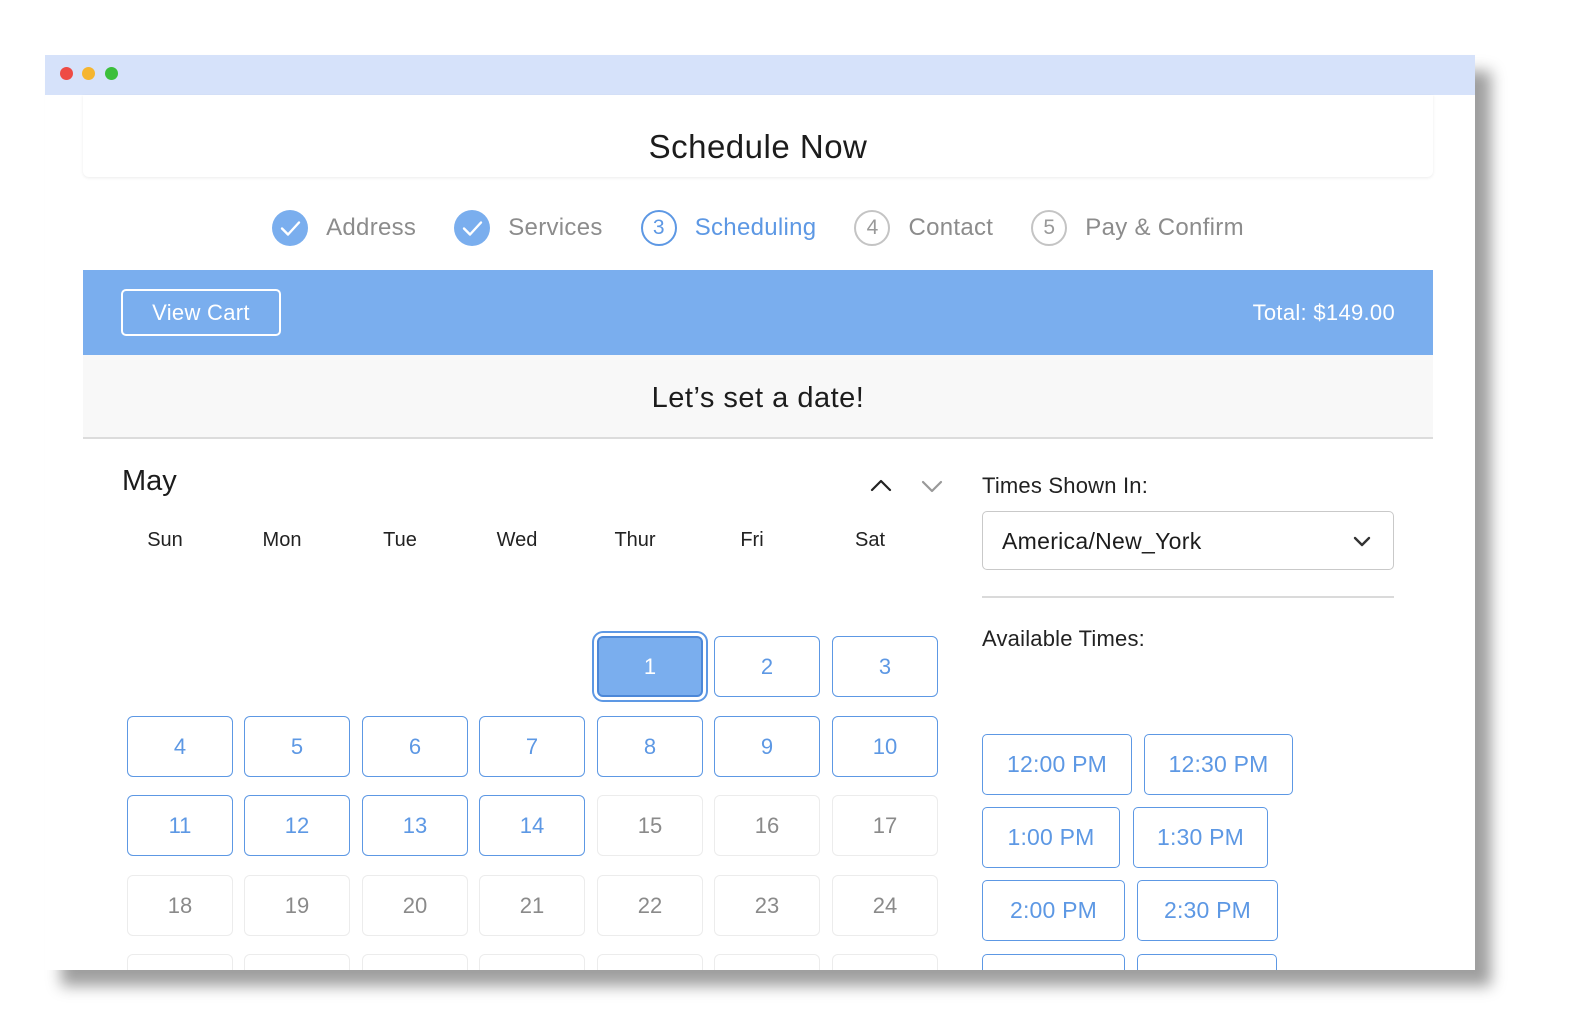  I want to click on time-slot-button: 3:00 PM, so click(1053, 962).